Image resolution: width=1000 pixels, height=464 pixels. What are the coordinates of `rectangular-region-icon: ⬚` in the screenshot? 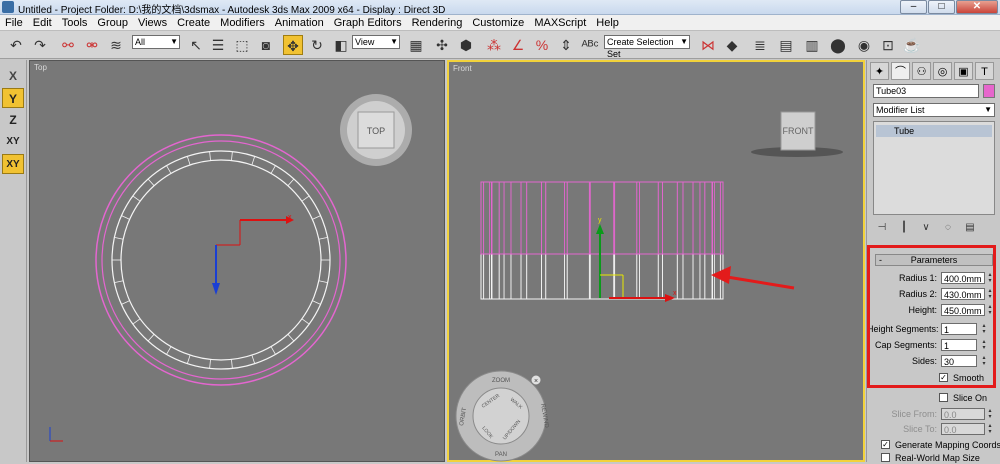 It's located at (242, 45).